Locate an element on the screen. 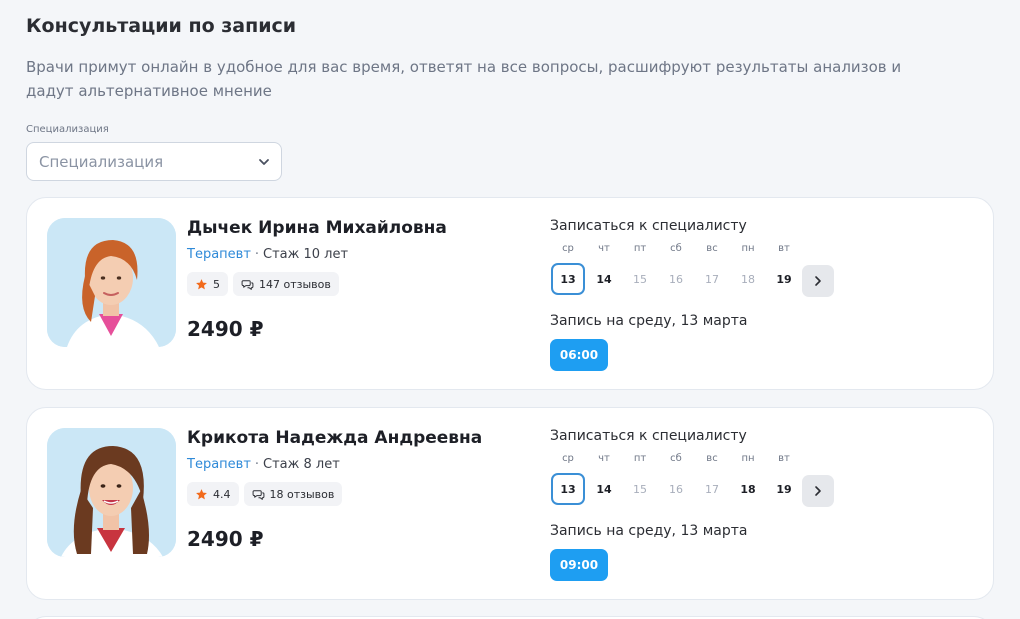 Image resolution: width=1020 pixels, height=619 pixels. doctor-meta: Терапевт · Стаж 10 лет is located at coordinates (267, 254).